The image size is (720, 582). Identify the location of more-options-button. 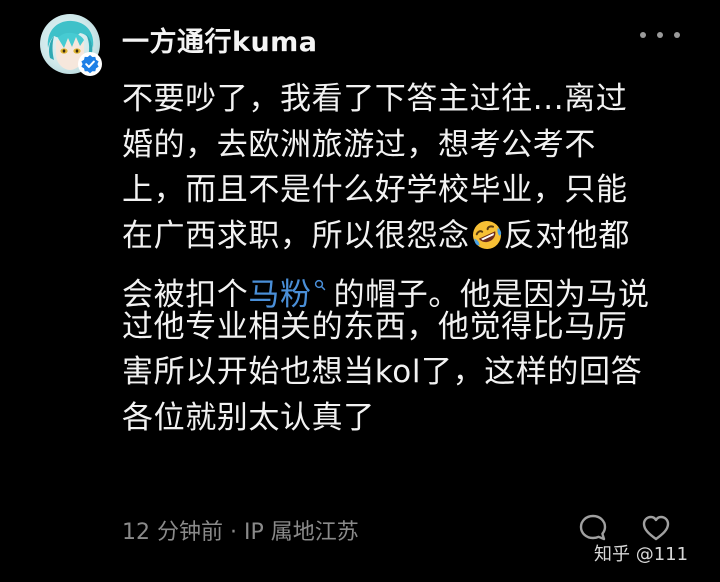
(660, 35).